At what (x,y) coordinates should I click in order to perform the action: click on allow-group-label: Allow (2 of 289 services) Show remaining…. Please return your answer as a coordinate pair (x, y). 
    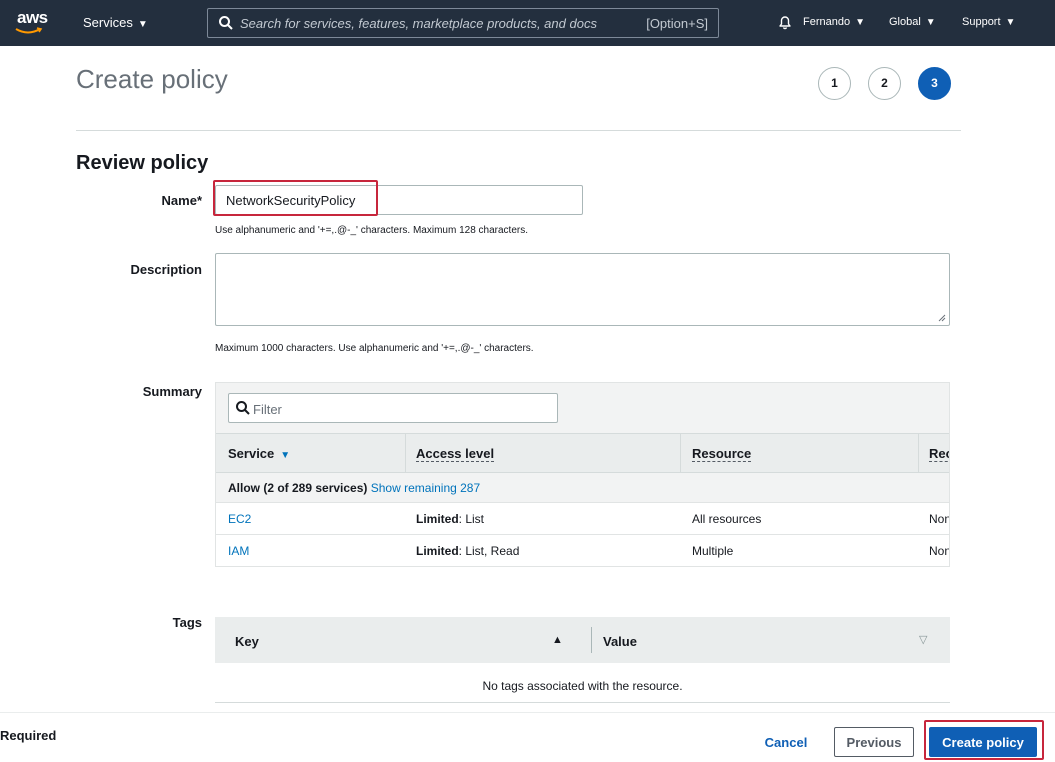
    Looking at the image, I should click on (354, 488).